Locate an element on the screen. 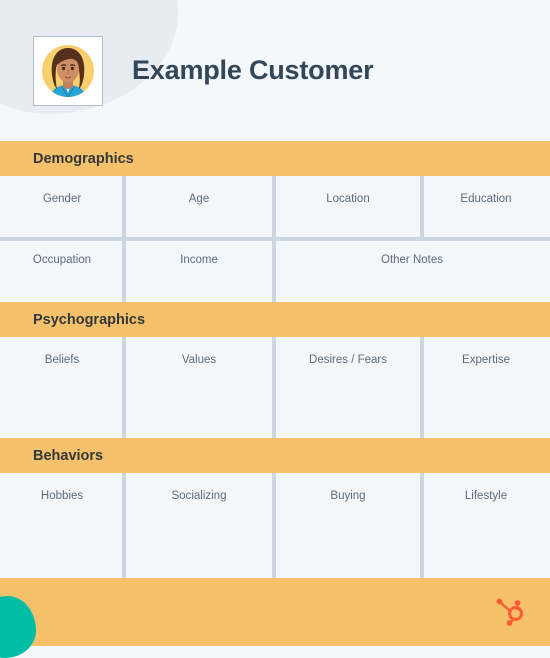 The height and width of the screenshot is (658, 550). cell-occupation: Occupation is located at coordinates (62, 269).